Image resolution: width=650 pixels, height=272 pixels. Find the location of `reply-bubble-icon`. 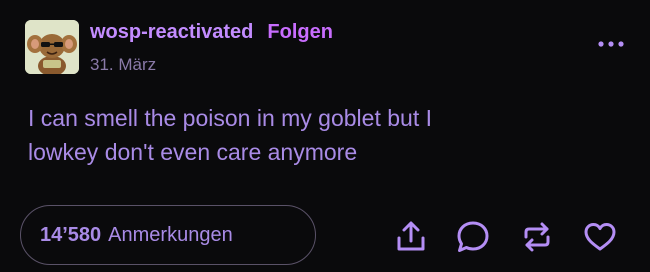

reply-bubble-icon is located at coordinates (473, 237).